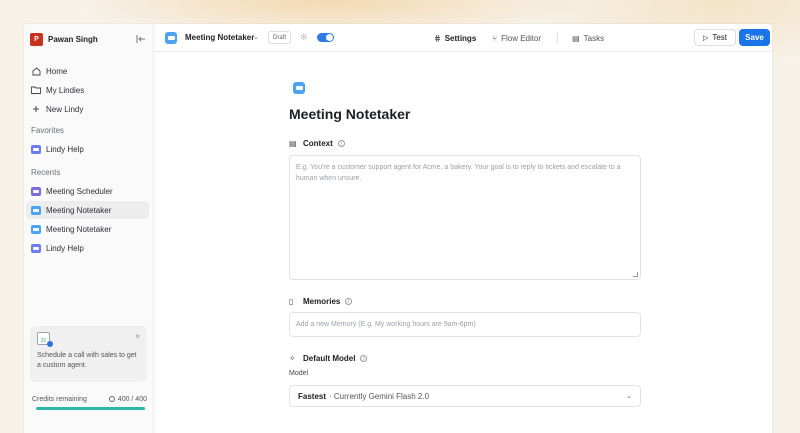 Image resolution: width=800 pixels, height=433 pixels. I want to click on credits-progress-bar, so click(90, 408).